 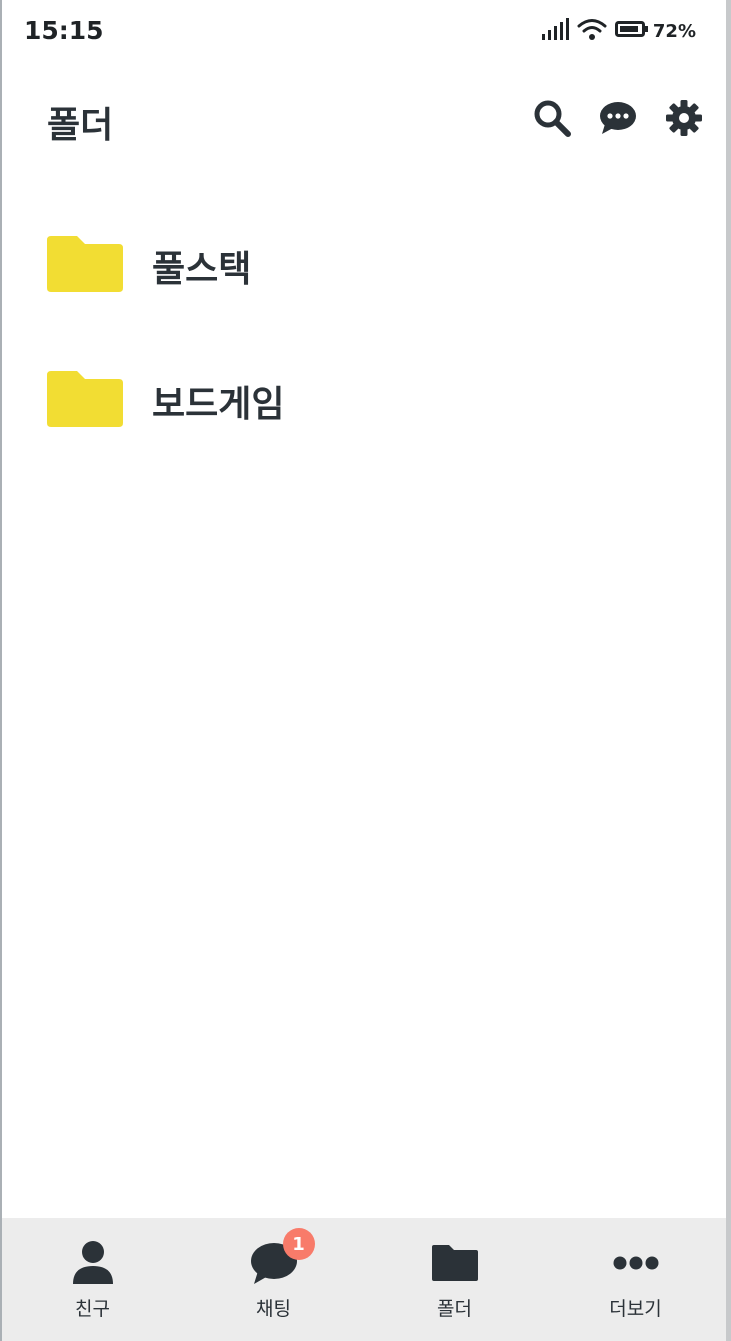 I want to click on app-header: 폴더, so click(x=364, y=120).